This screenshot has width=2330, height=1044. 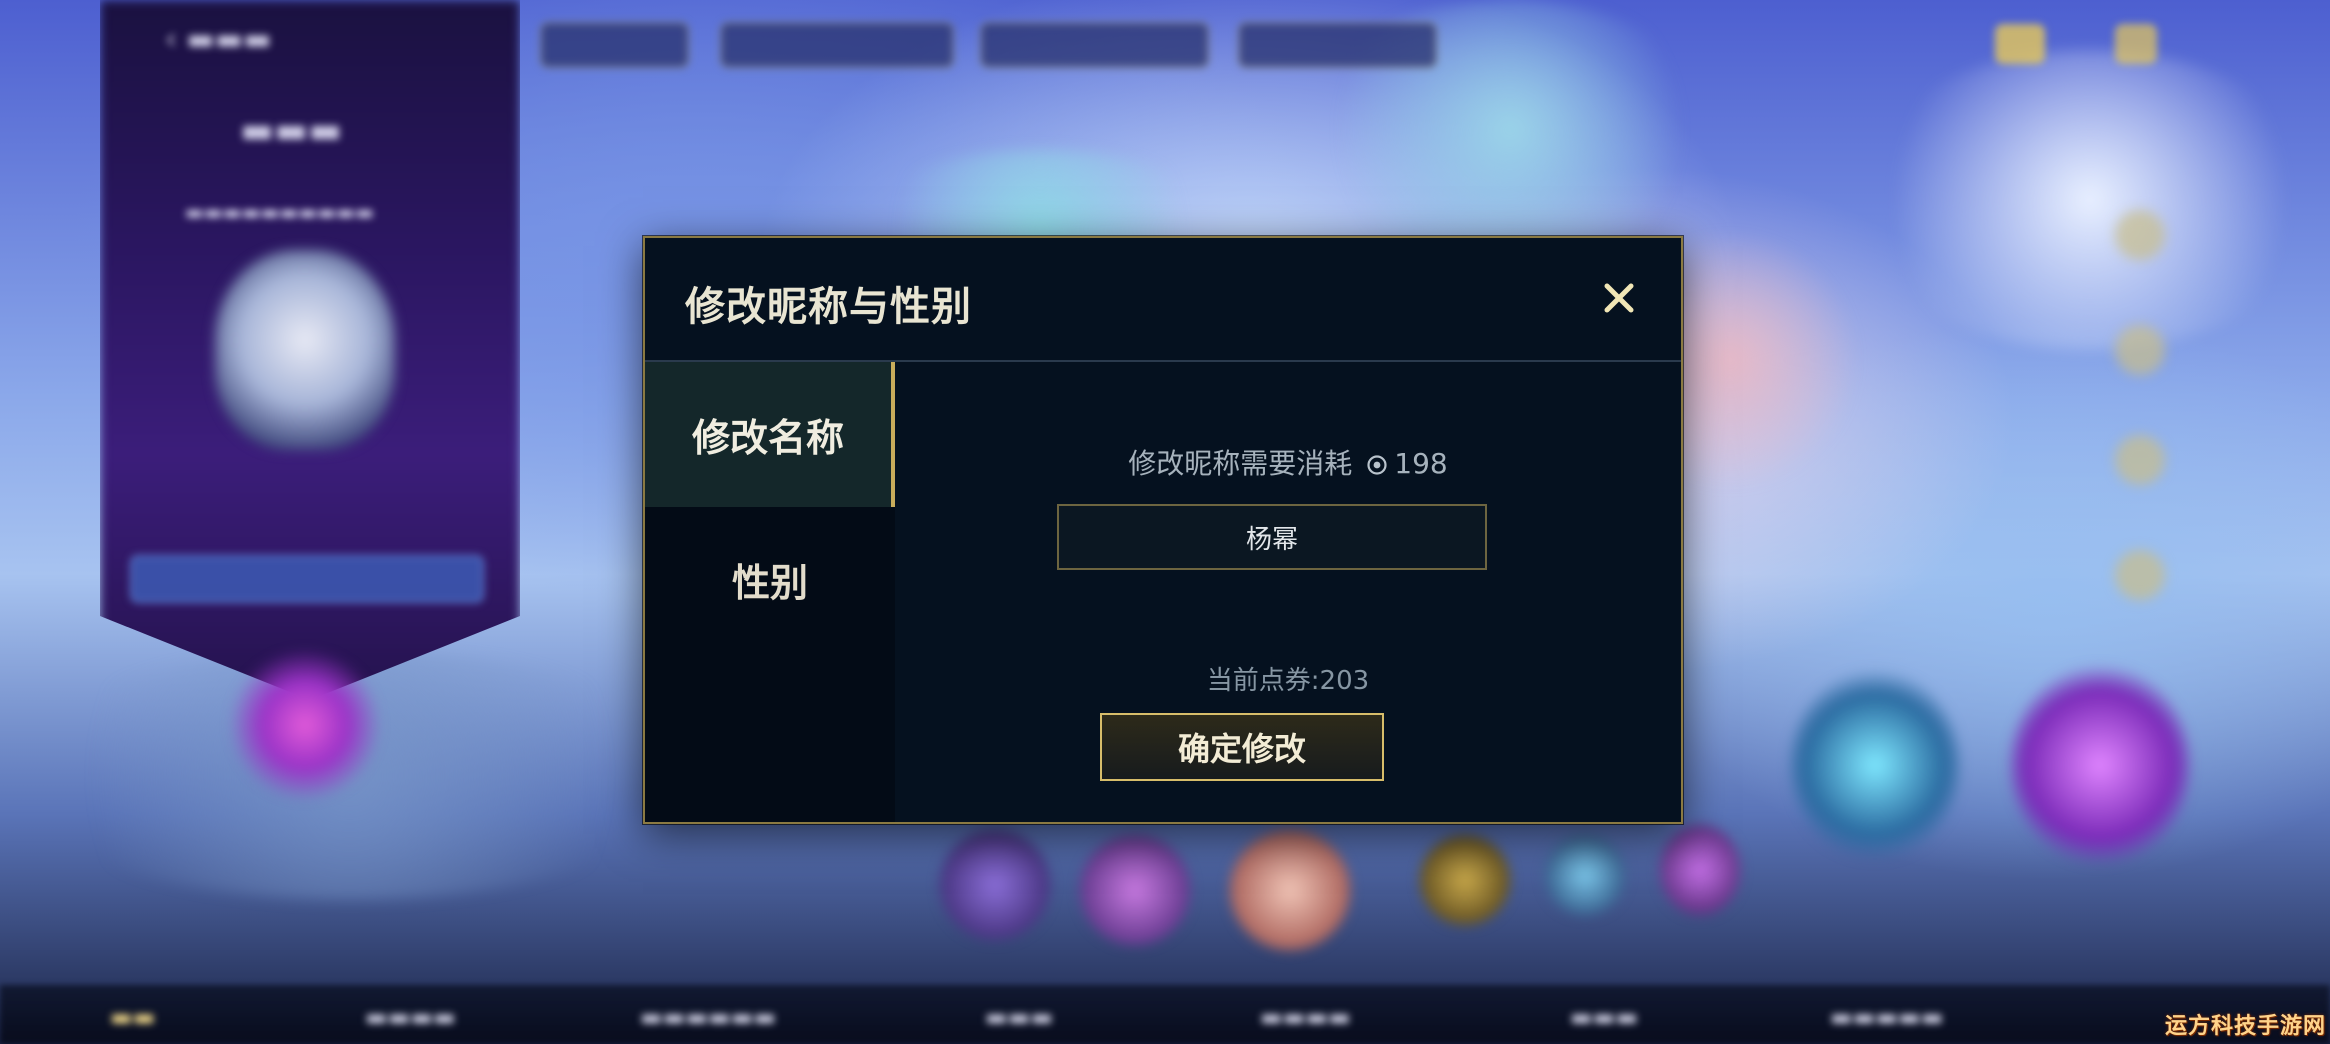 I want to click on avatar, so click(x=305, y=350).